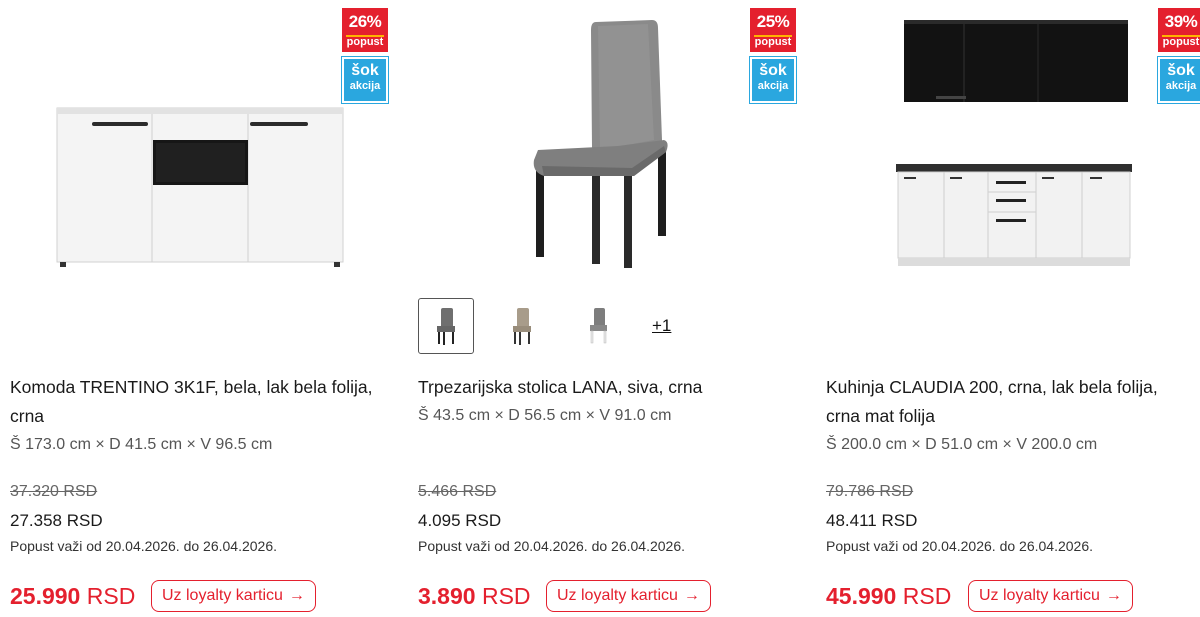  I want to click on product-dimensions: Š 200.0 cm × D 51.0 cm × V 200.0 cm, so click(962, 444).